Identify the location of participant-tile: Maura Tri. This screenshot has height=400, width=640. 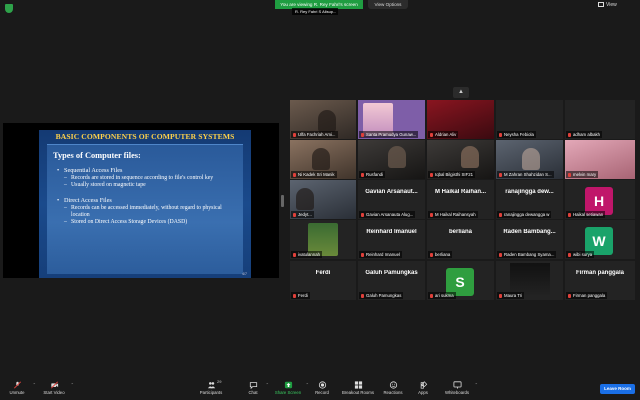
(529, 280).